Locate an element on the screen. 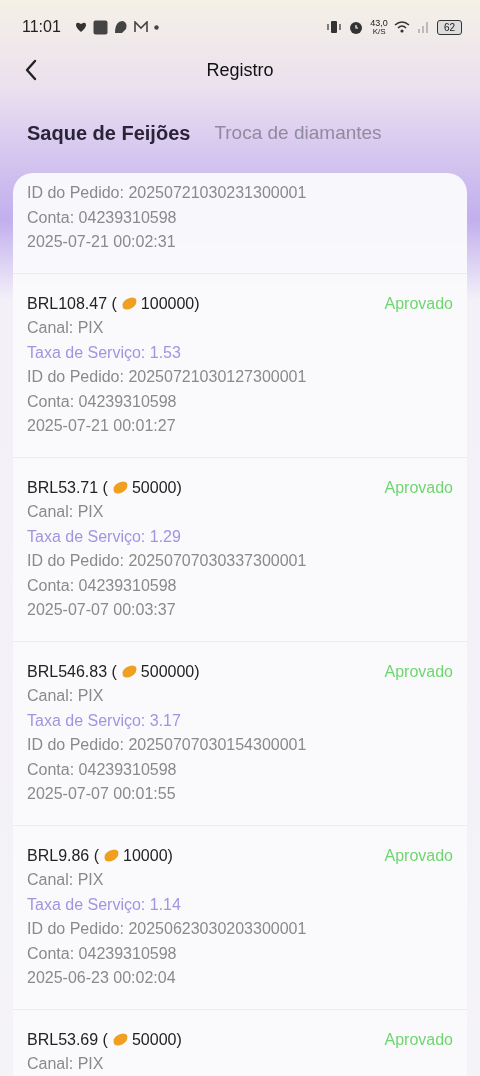 Image resolution: width=480 pixels, height=1076 pixels. signal-icon is located at coordinates (423, 27).